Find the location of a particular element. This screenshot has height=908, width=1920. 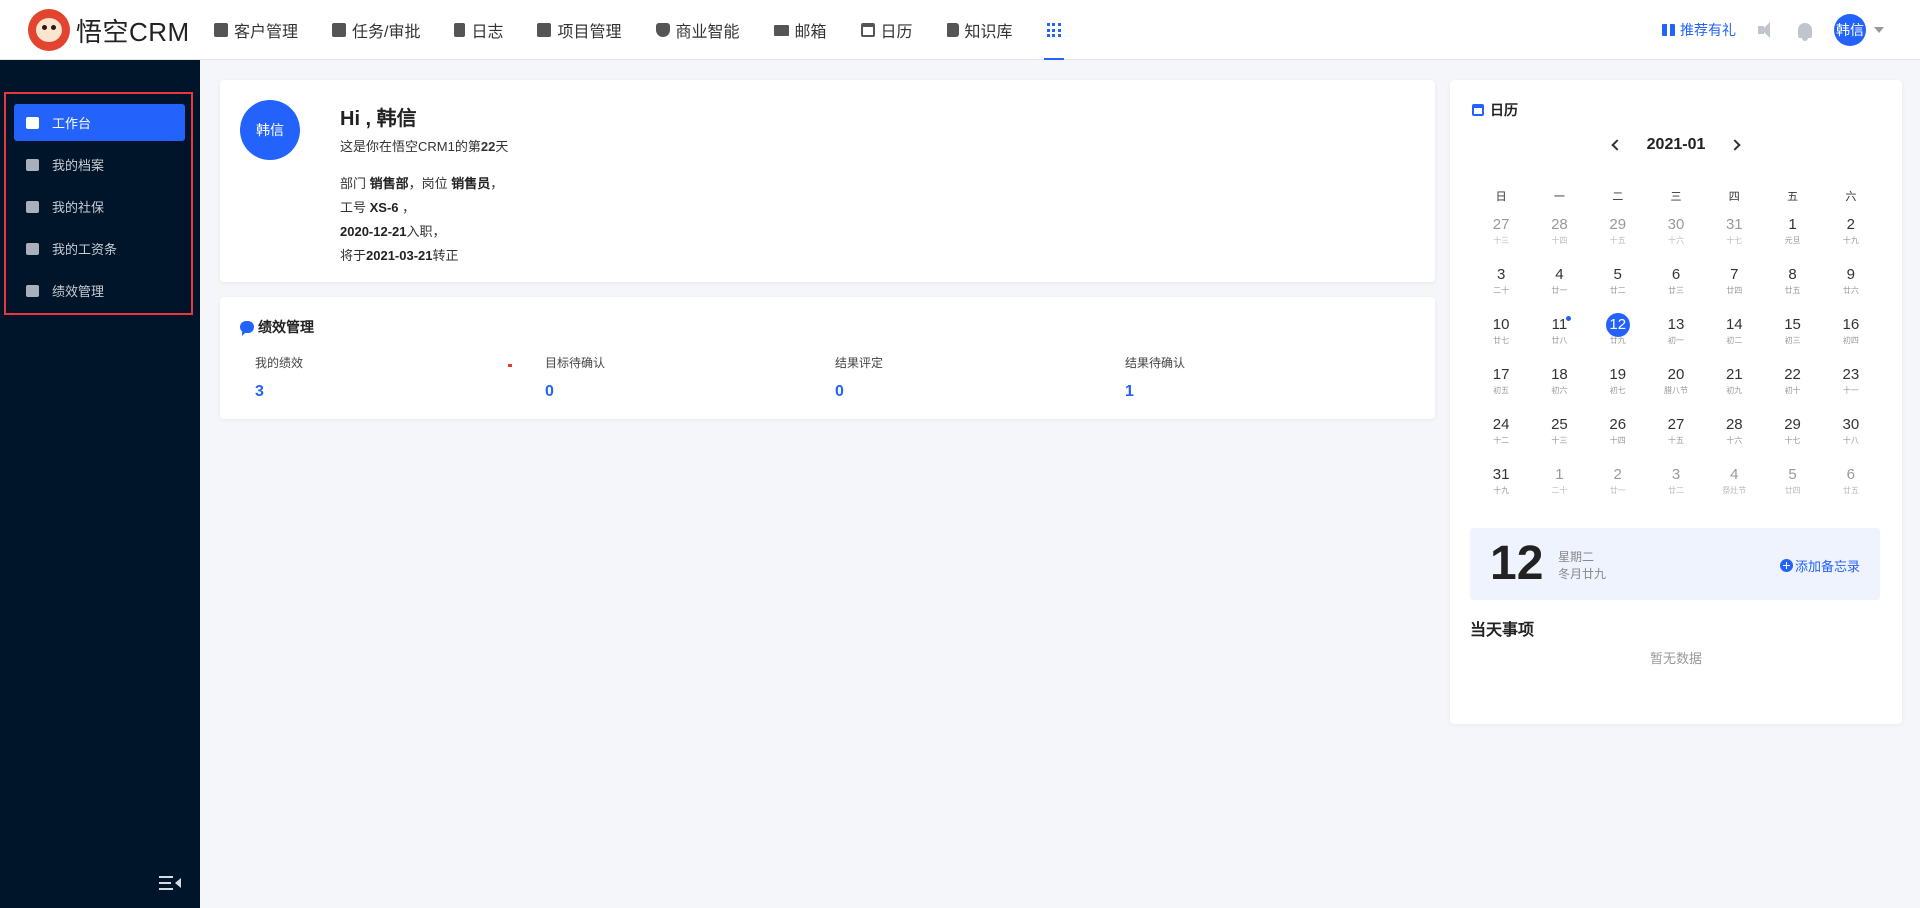

day-number: 1 is located at coordinates (1559, 474).